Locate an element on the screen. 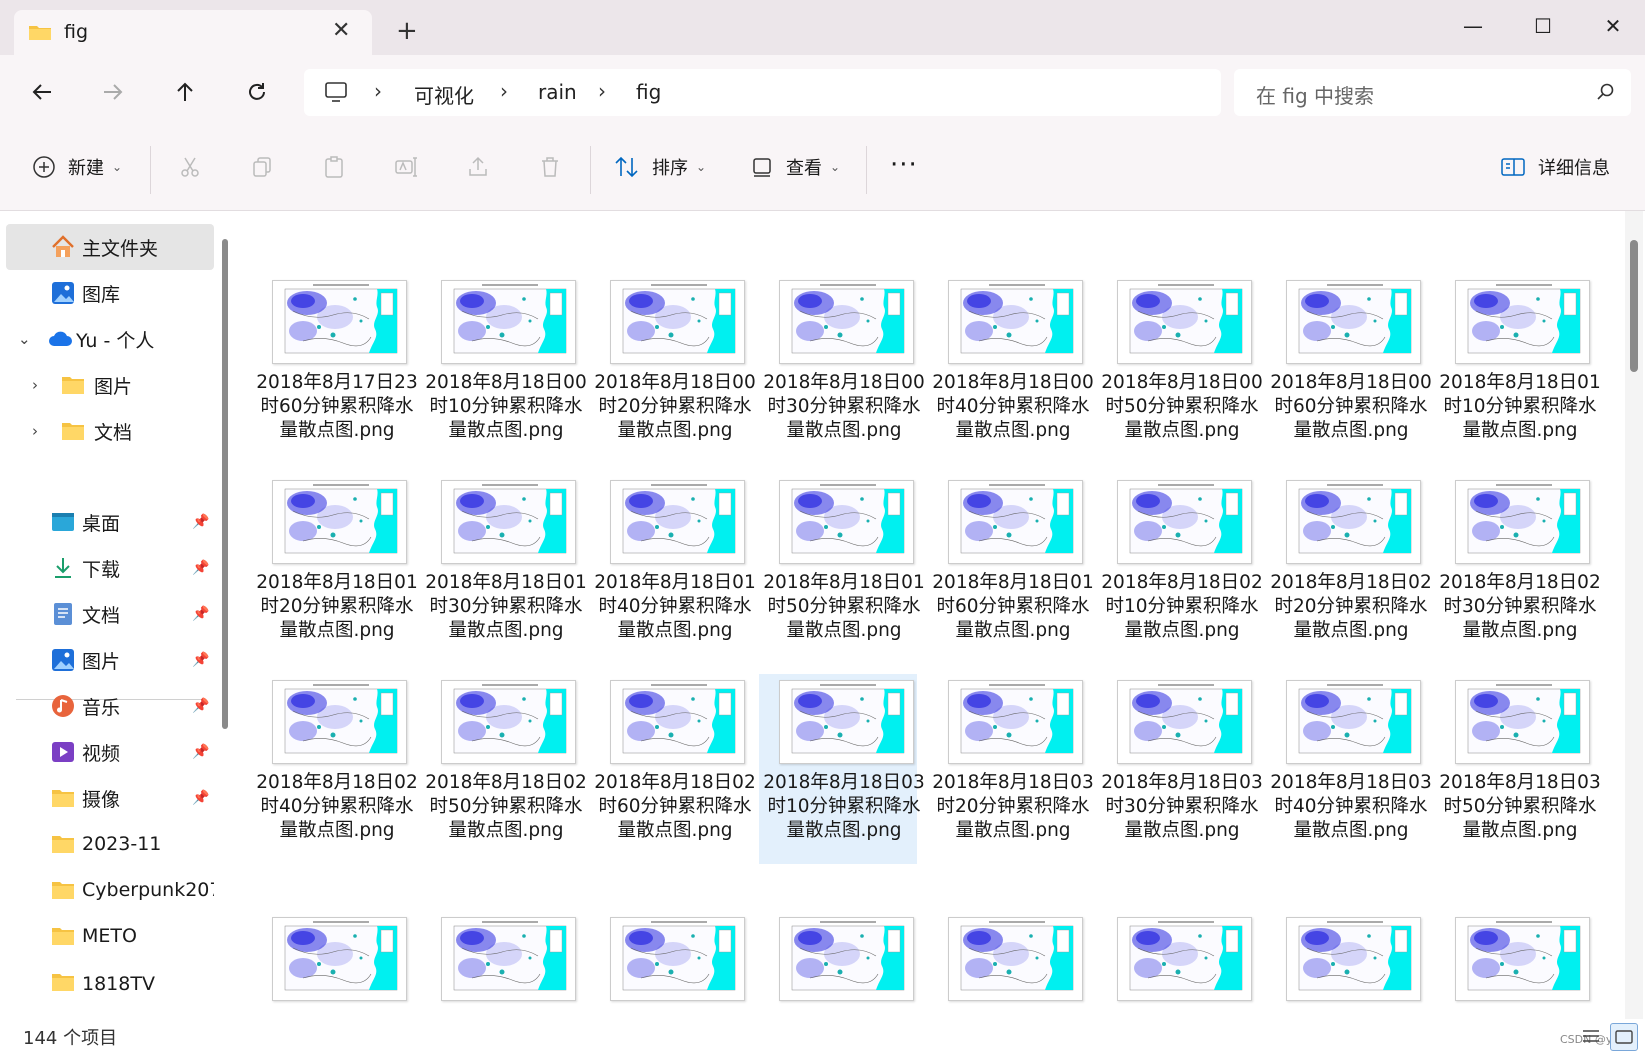  tab-close-icon: ✕ is located at coordinates (341, 30).